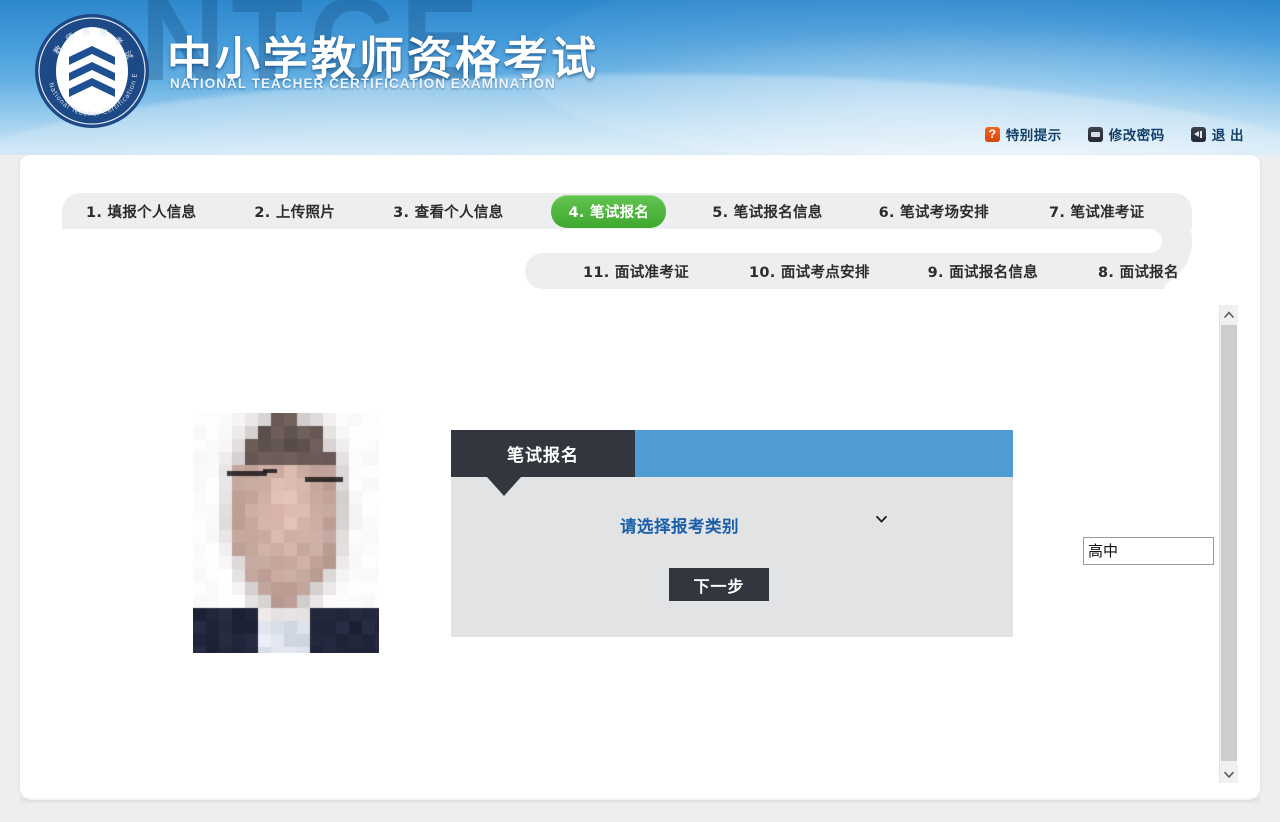  I want to click on step-item-3: 3. 查看个人信息, so click(448, 211).